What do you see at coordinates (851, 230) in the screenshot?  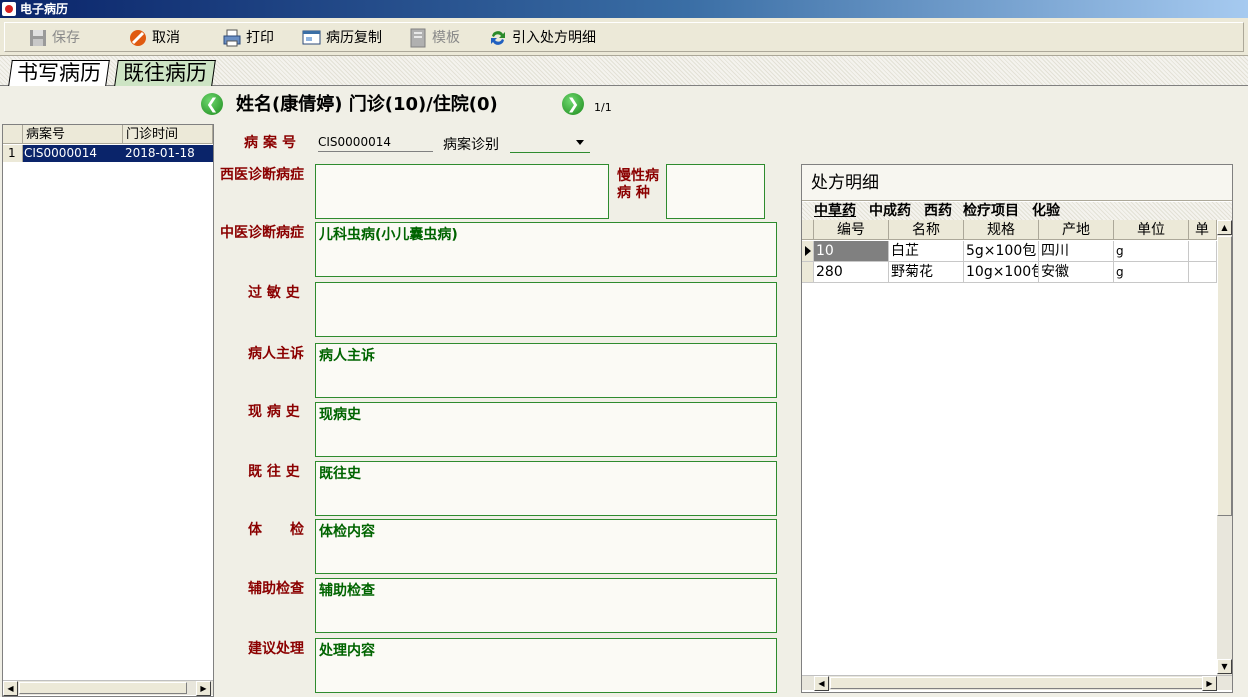 I see `column-header-code: 编号` at bounding box center [851, 230].